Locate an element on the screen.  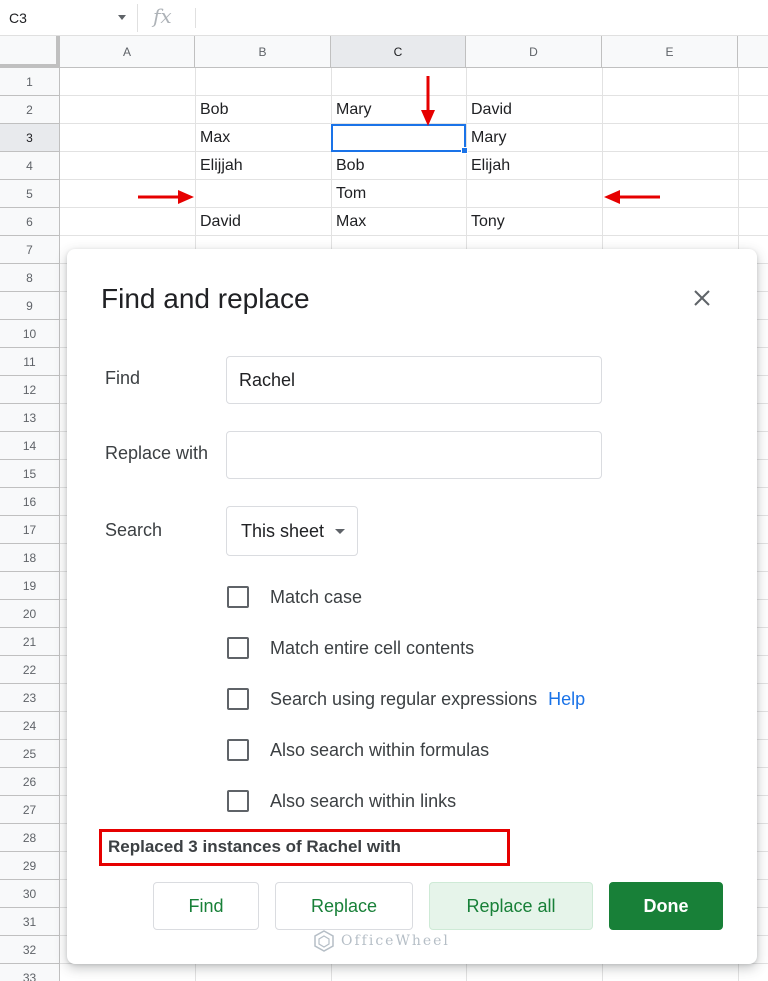
row-header-5: 5 is located at coordinates (30, 194).